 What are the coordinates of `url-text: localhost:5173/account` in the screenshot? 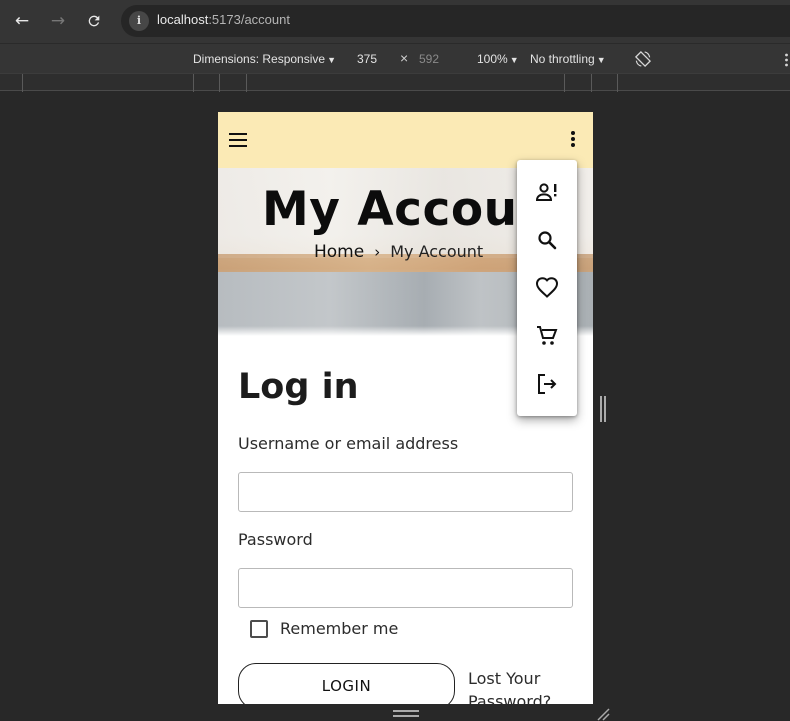 It's located at (223, 19).